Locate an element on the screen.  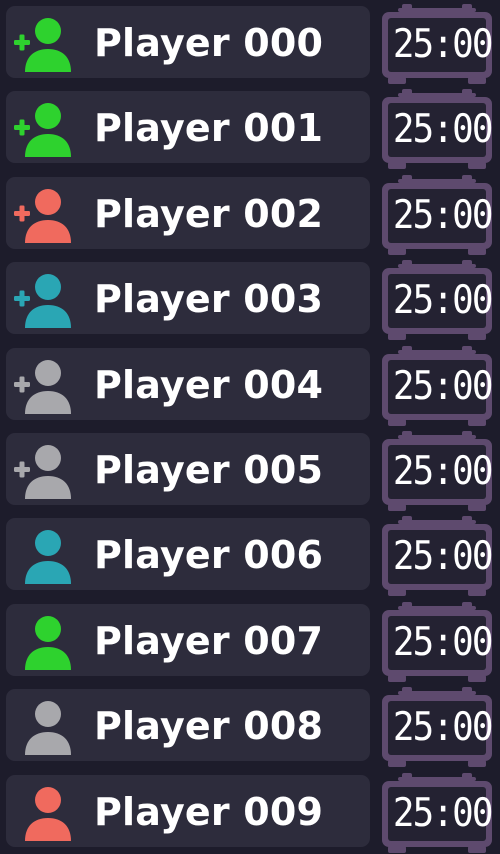
player-row: Player 004 25:00 is located at coordinates (250, 384).